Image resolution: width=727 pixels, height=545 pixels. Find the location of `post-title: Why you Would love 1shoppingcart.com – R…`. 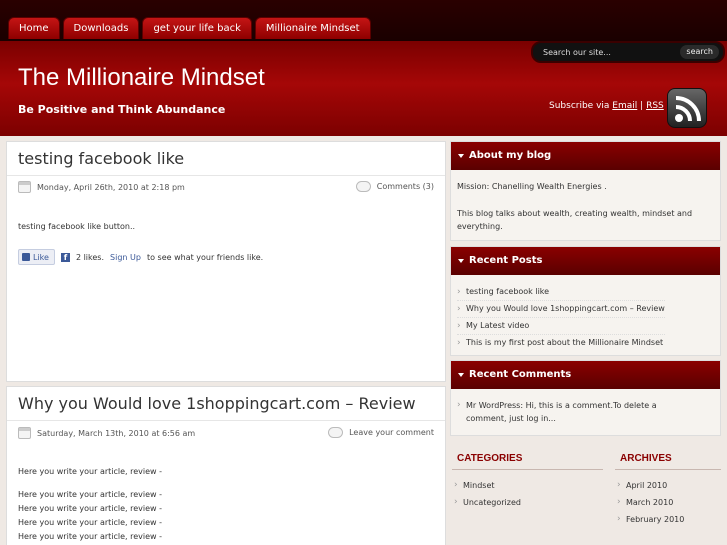

post-title: Why you Would love 1shoppingcart.com – R… is located at coordinates (217, 403).